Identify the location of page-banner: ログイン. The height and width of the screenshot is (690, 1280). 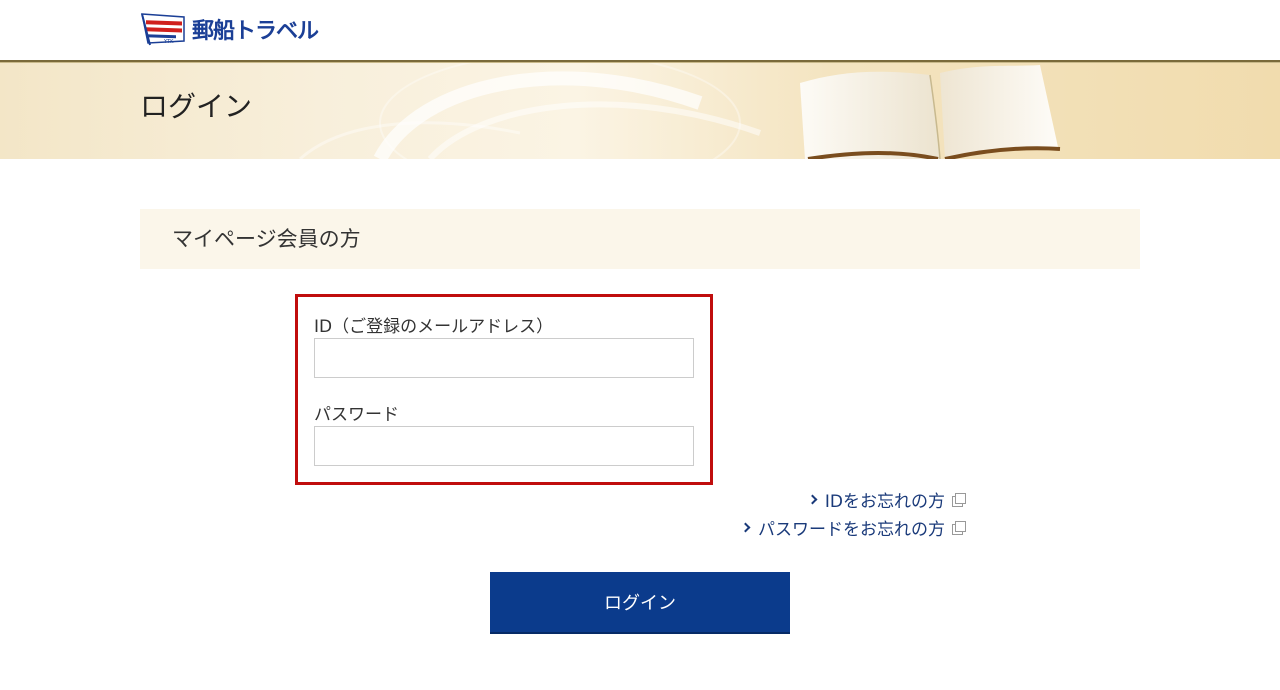
(640, 111).